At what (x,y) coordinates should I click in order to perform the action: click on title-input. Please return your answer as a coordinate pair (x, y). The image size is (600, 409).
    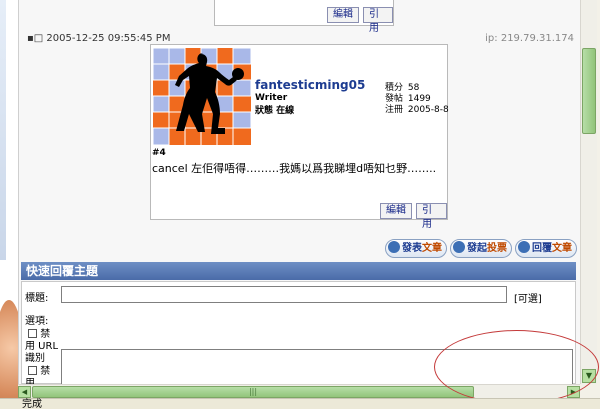
    Looking at the image, I should click on (284, 294).